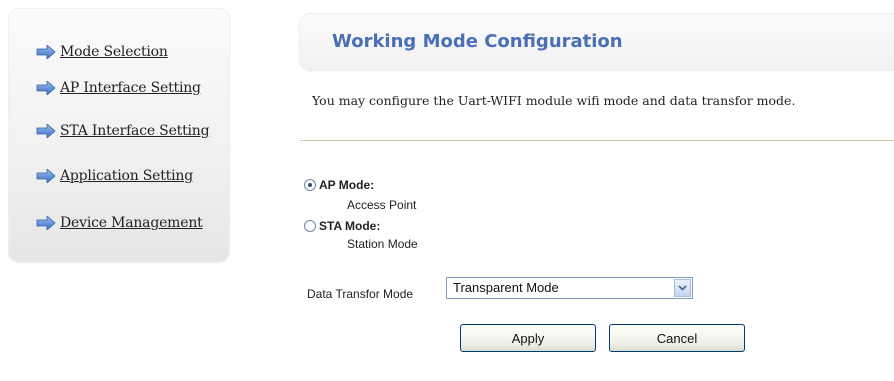 This screenshot has width=894, height=381. What do you see at coordinates (528, 338) in the screenshot?
I see `apply-button: Apply` at bounding box center [528, 338].